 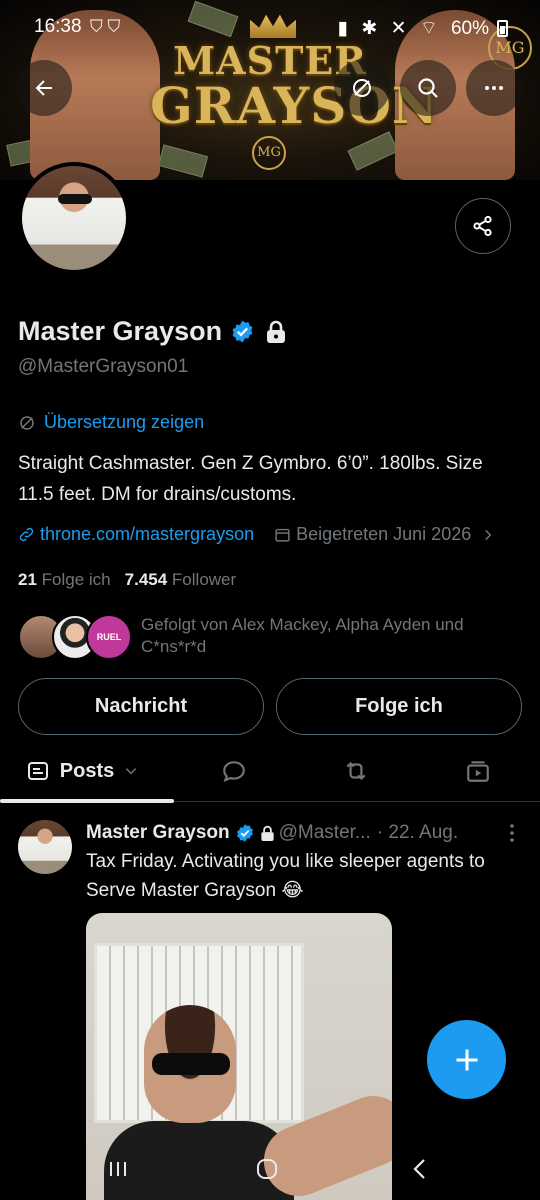 I want to click on chevron-right-icon, so click(x=488, y=535).